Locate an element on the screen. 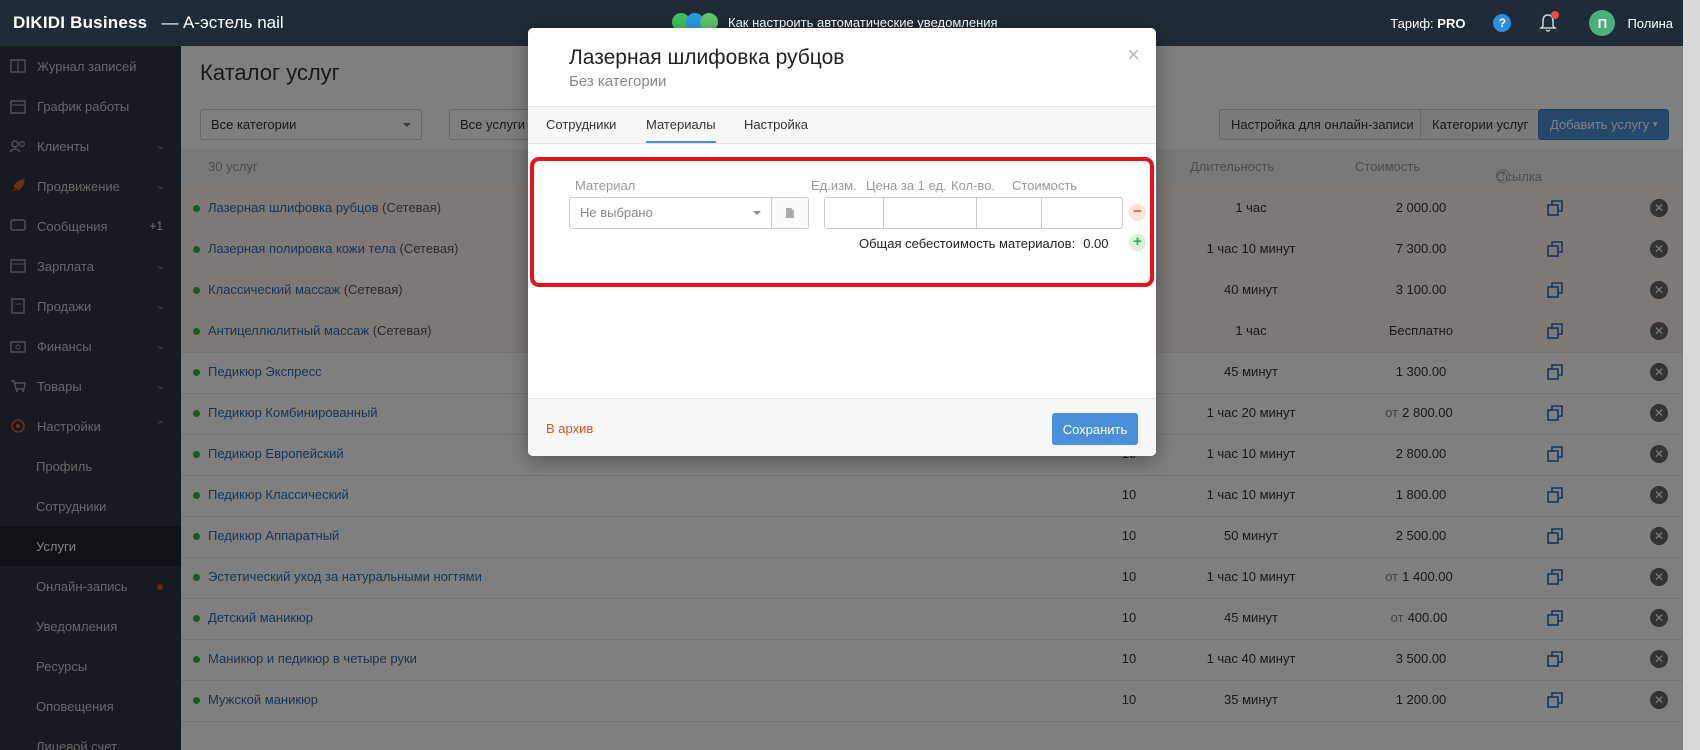  modal-title: Лазерная шлифовка рубцов is located at coordinates (707, 57).